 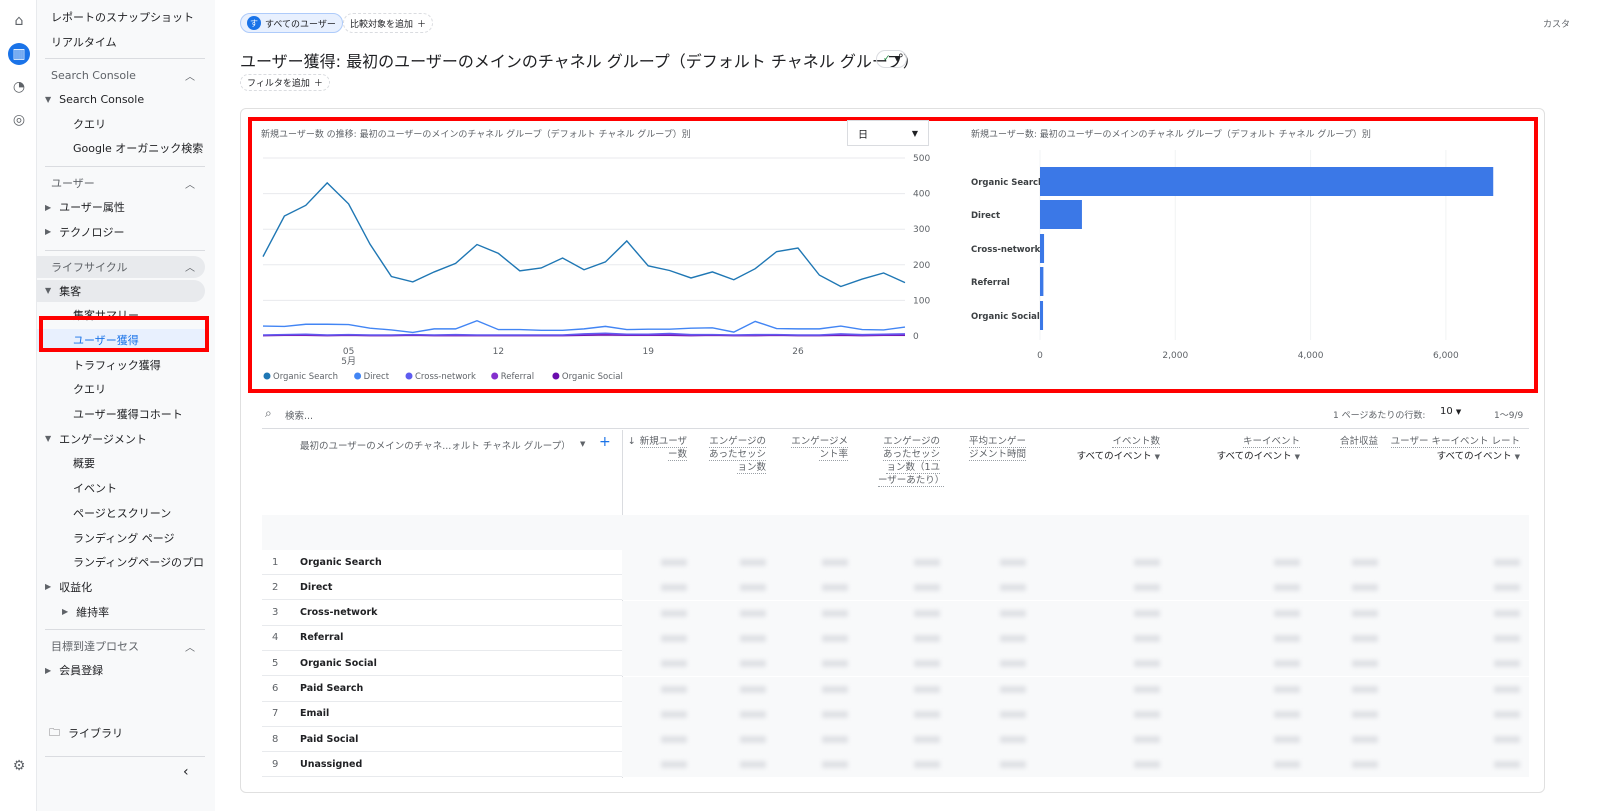 I want to click on sort-desc-icon: ↓, so click(x=632, y=441).